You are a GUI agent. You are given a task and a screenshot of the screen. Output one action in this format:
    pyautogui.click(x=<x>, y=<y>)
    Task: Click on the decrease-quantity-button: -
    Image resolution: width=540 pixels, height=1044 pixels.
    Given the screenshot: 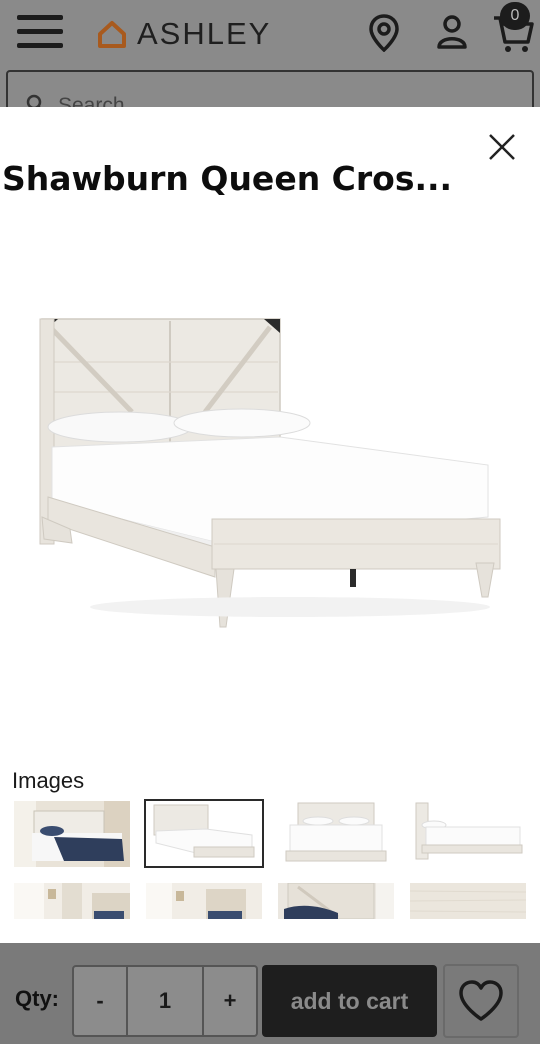 What is the action you would take?
    pyautogui.click(x=101, y=1001)
    